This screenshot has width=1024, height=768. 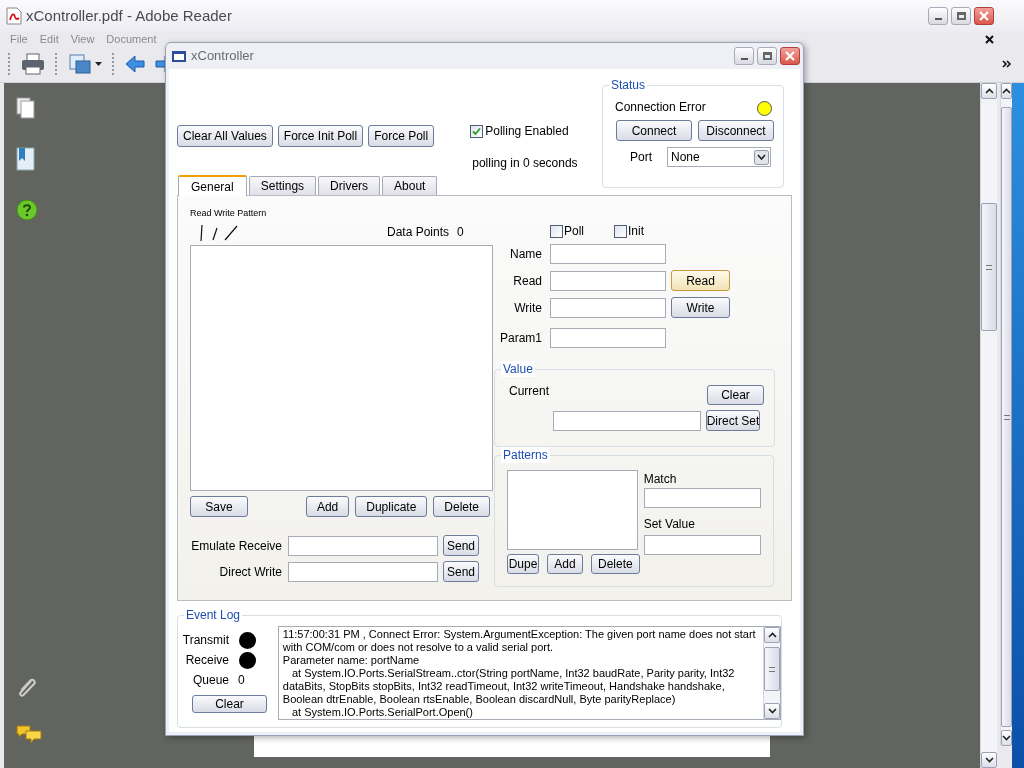 I want to click on indicator-label: Receive, so click(x=206, y=660).